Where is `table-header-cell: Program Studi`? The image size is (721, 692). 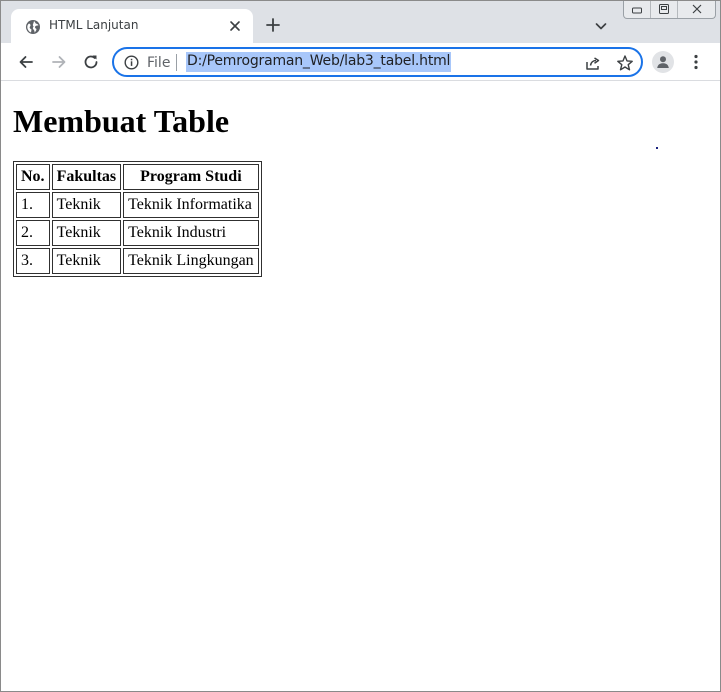
table-header-cell: Program Studi is located at coordinates (191, 177).